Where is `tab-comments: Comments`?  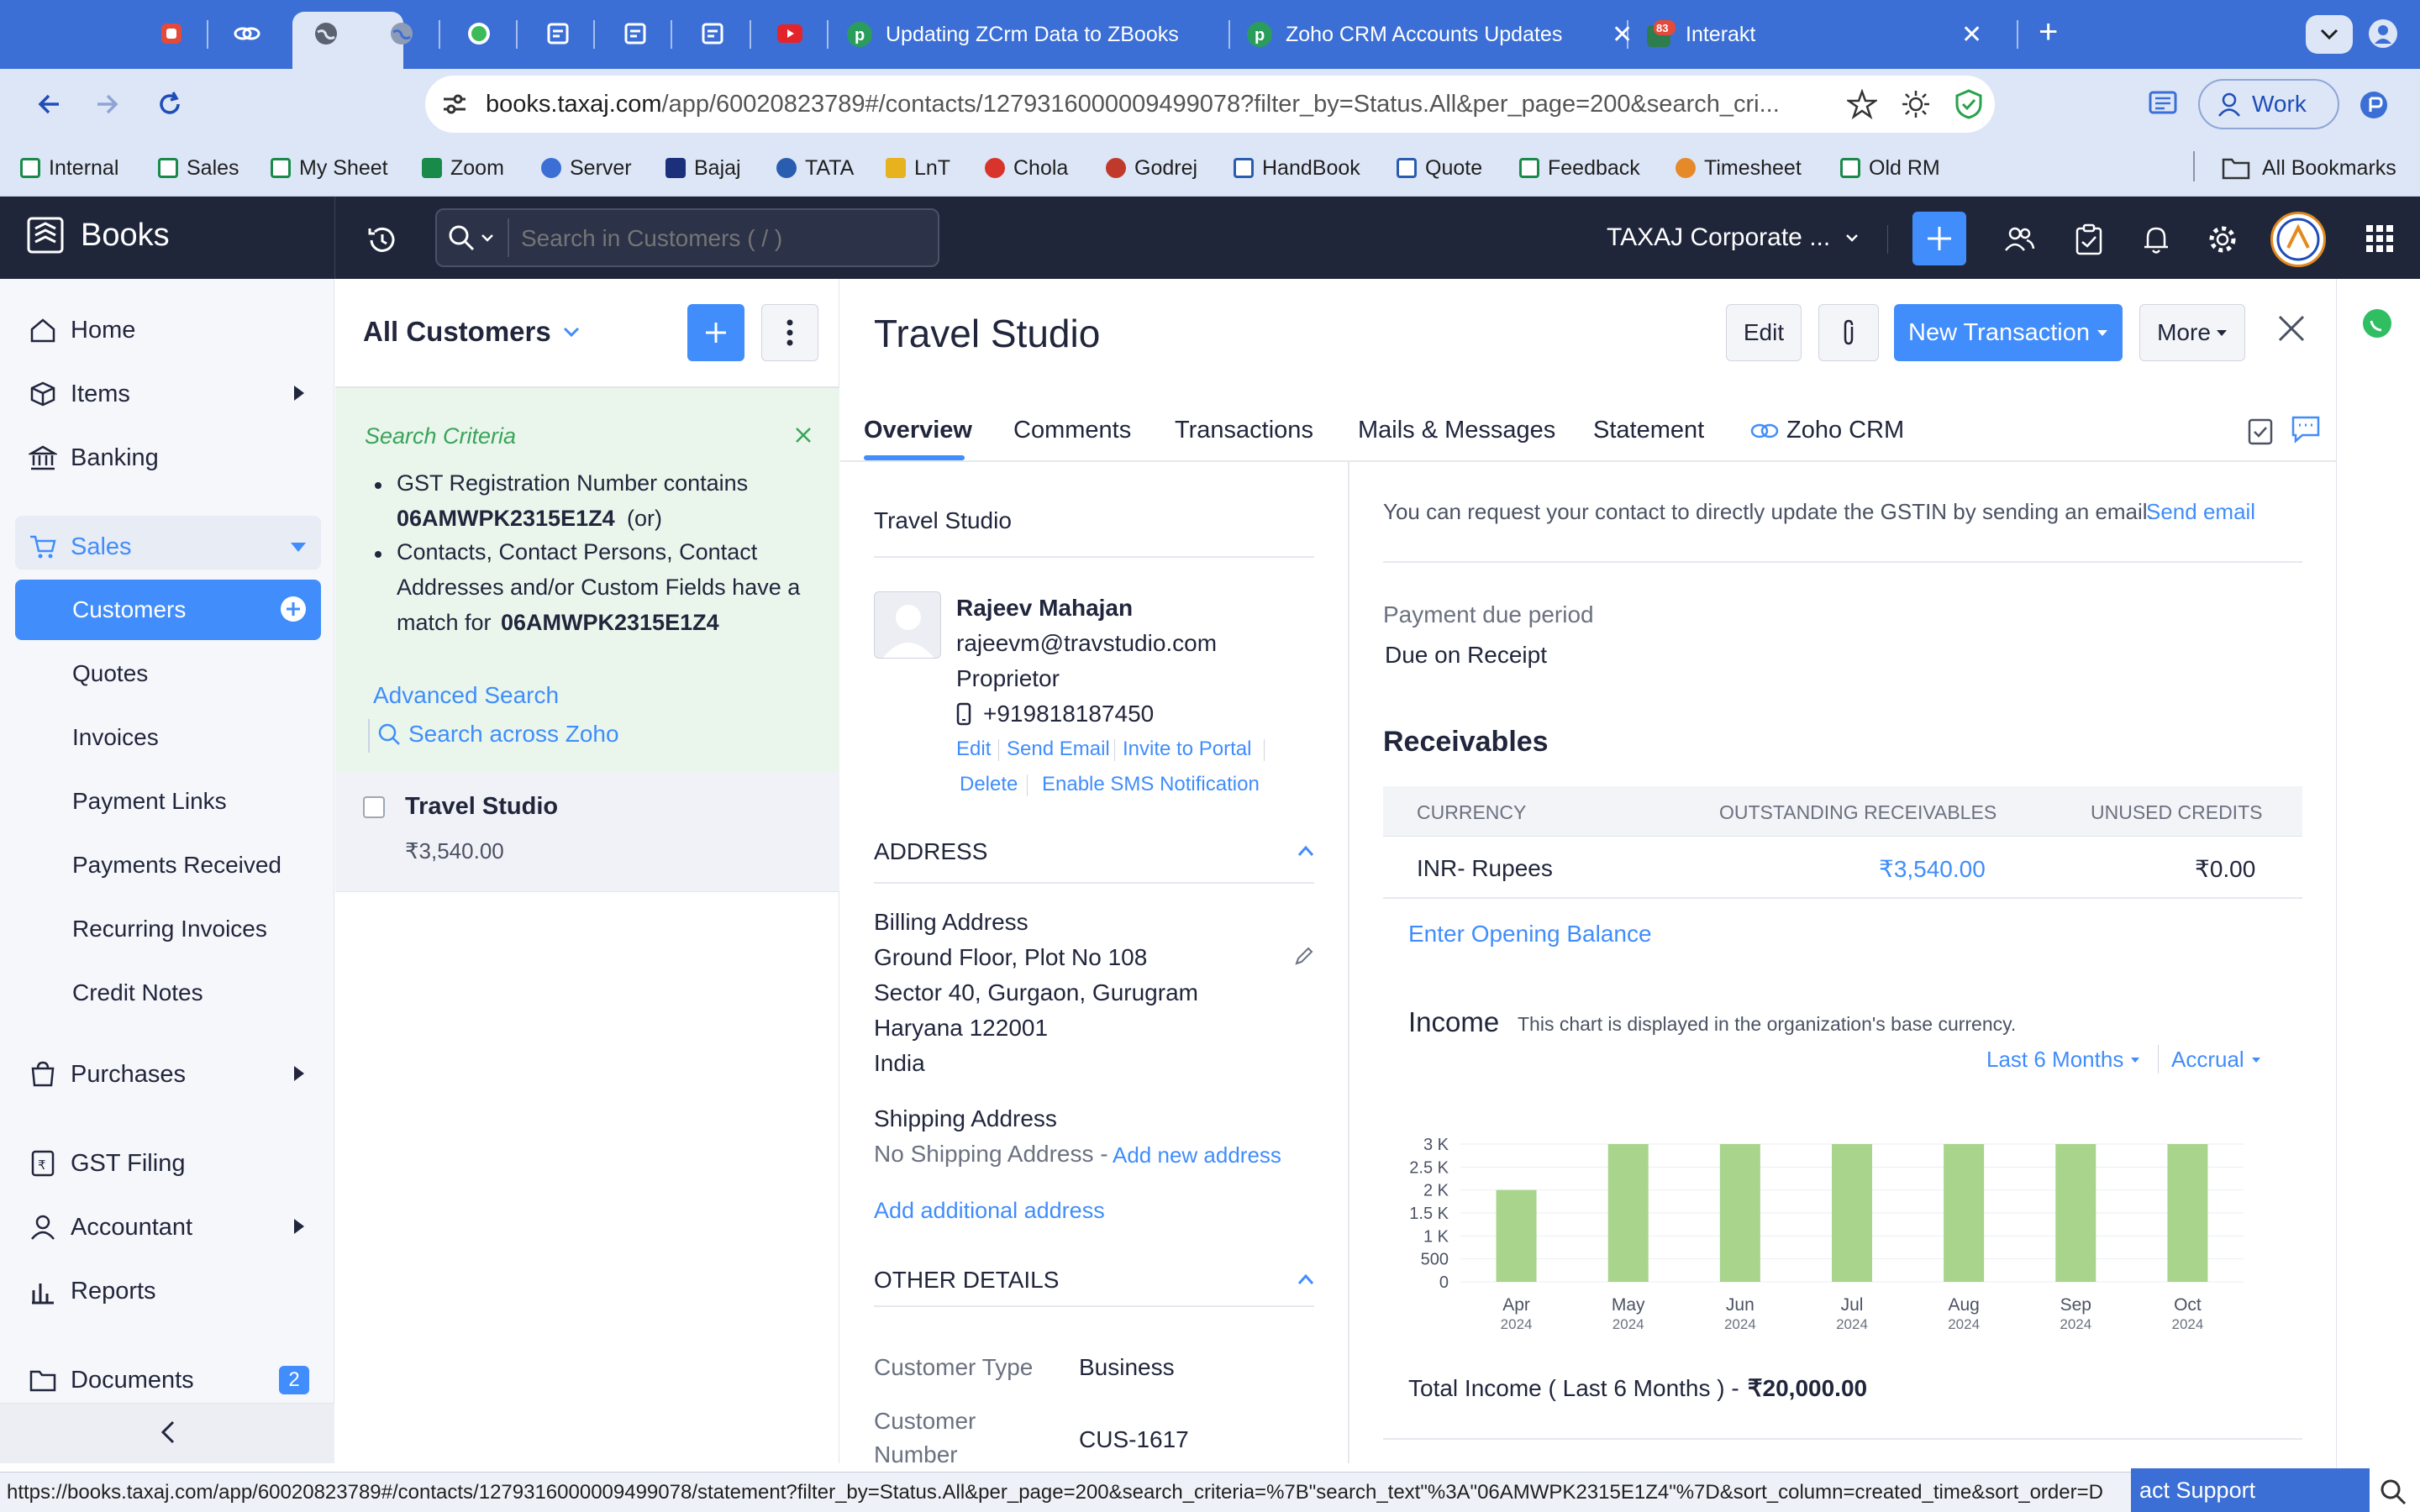 tab-comments: Comments is located at coordinates (1072, 430).